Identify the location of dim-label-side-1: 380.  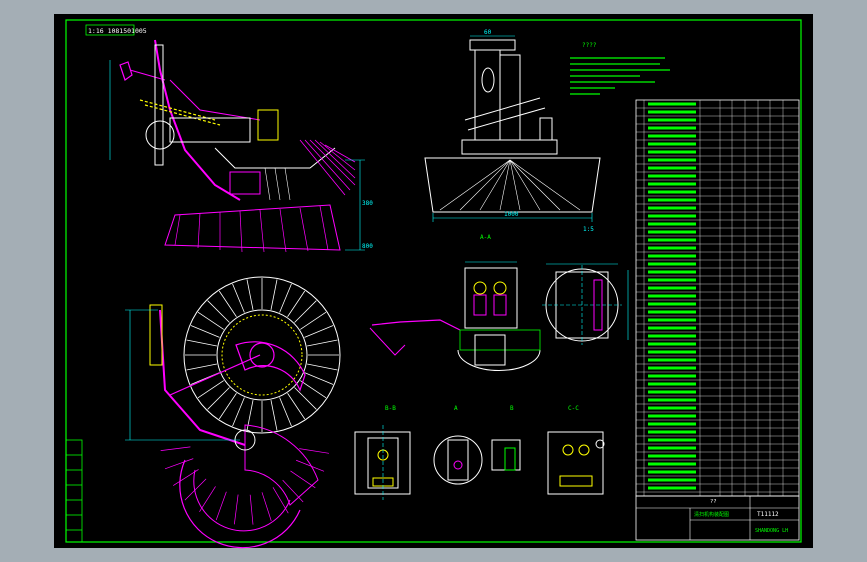
(367, 203).